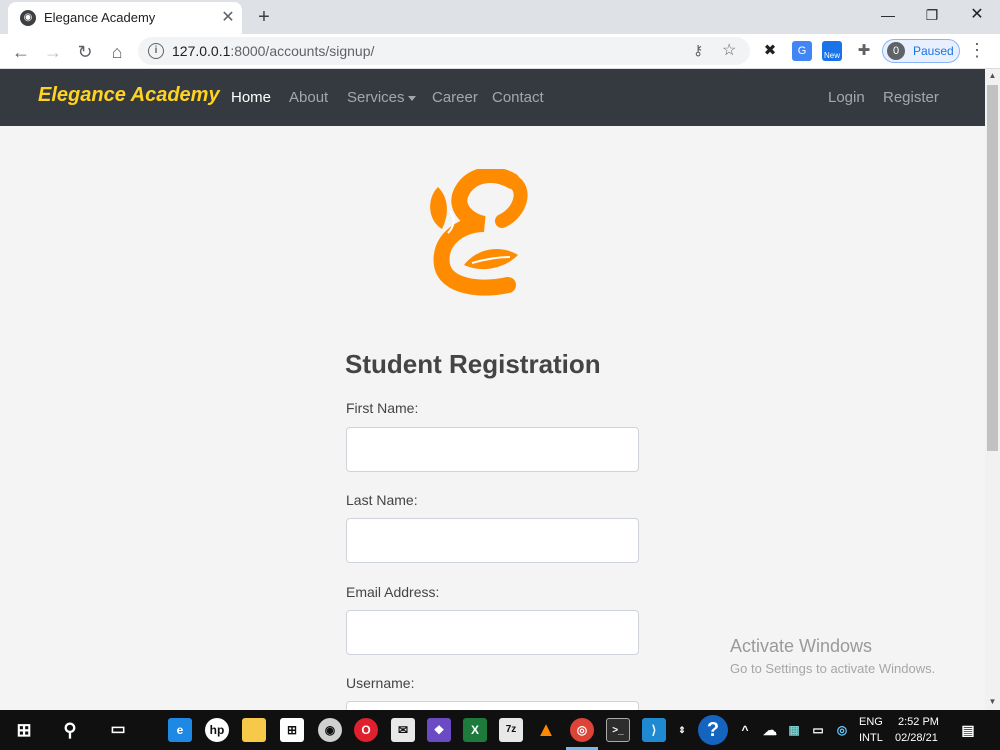 This screenshot has height=750, width=1000. I want to click on key-icon: ⚷, so click(698, 50).